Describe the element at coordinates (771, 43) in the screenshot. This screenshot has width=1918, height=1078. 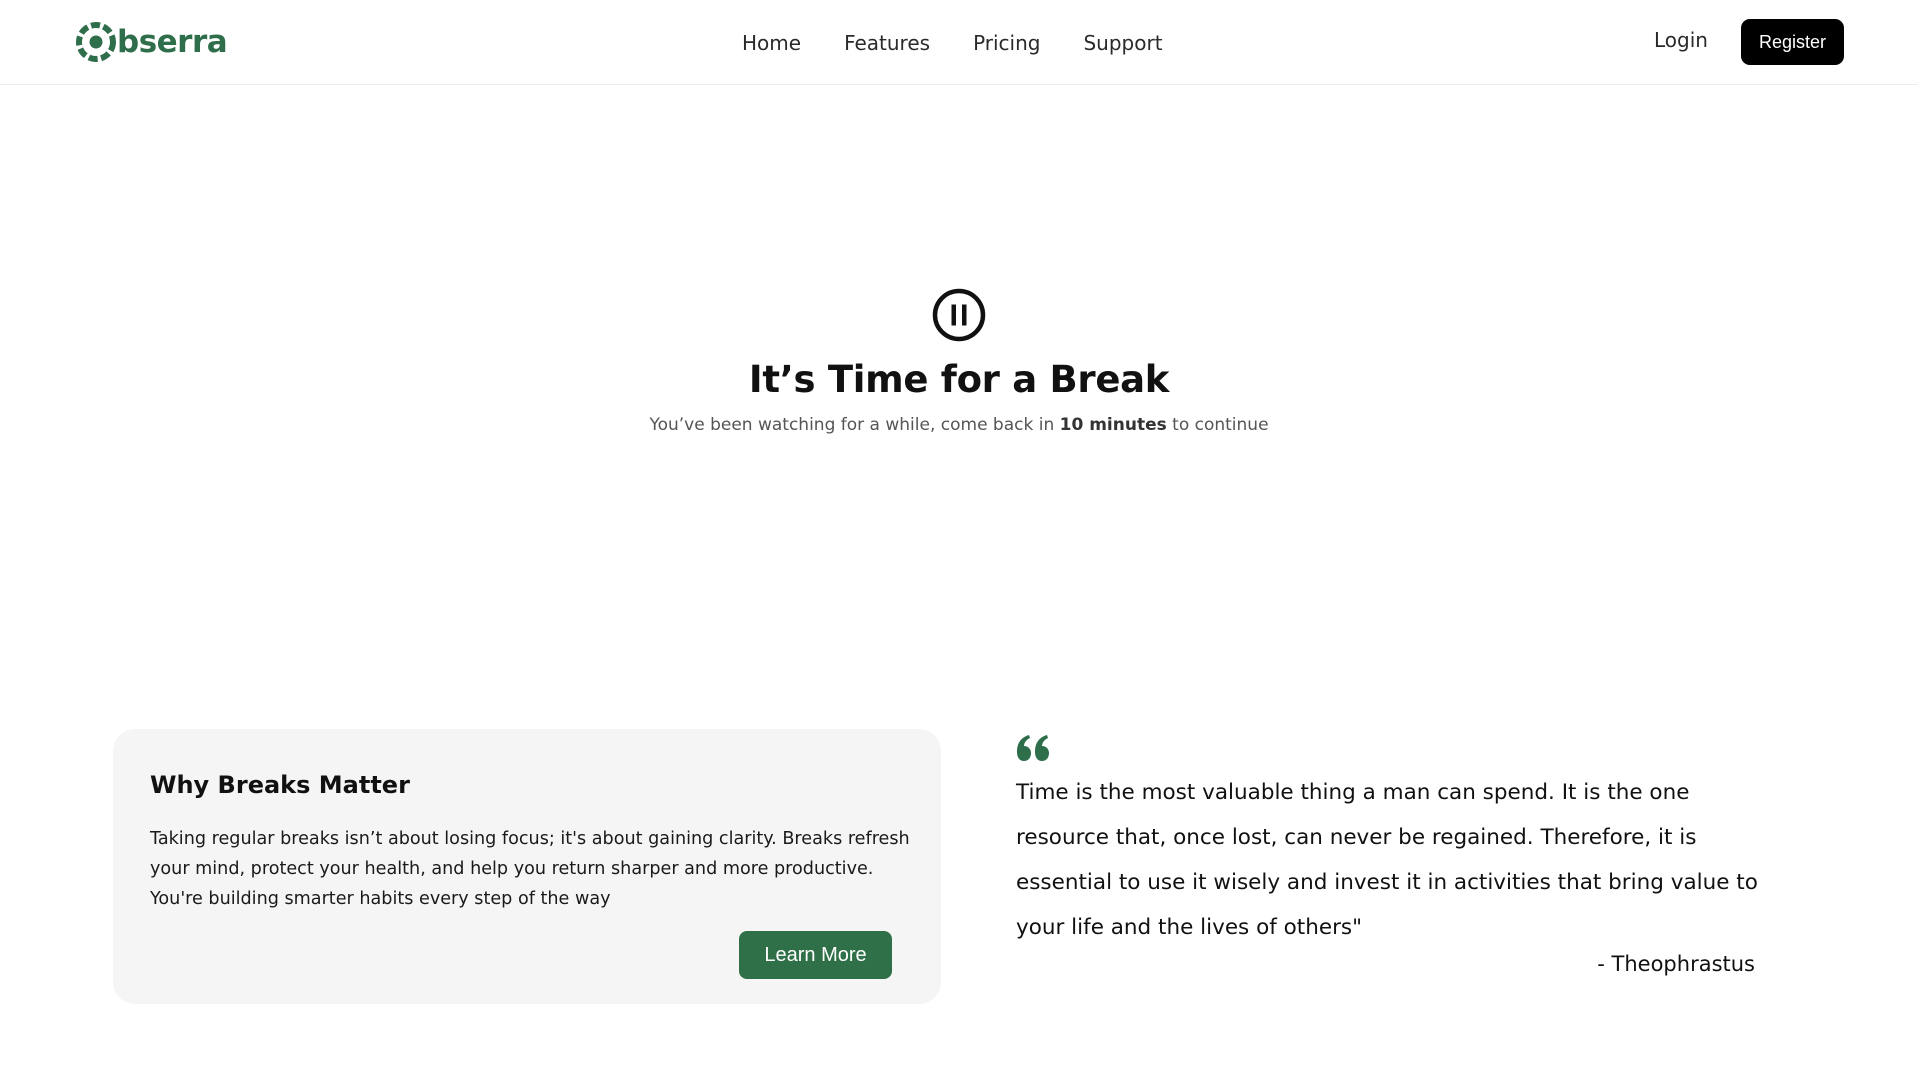
I see `nav-home-link: Home` at that location.